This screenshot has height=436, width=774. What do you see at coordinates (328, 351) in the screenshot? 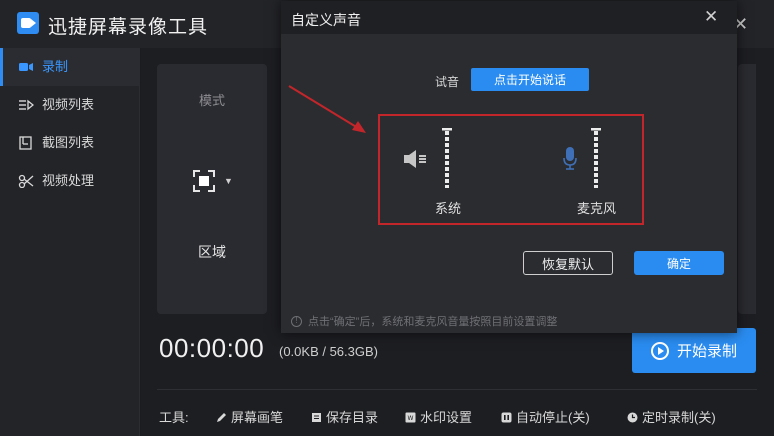
I see `storage-info: (0.0KB / 56.3GB)` at bounding box center [328, 351].